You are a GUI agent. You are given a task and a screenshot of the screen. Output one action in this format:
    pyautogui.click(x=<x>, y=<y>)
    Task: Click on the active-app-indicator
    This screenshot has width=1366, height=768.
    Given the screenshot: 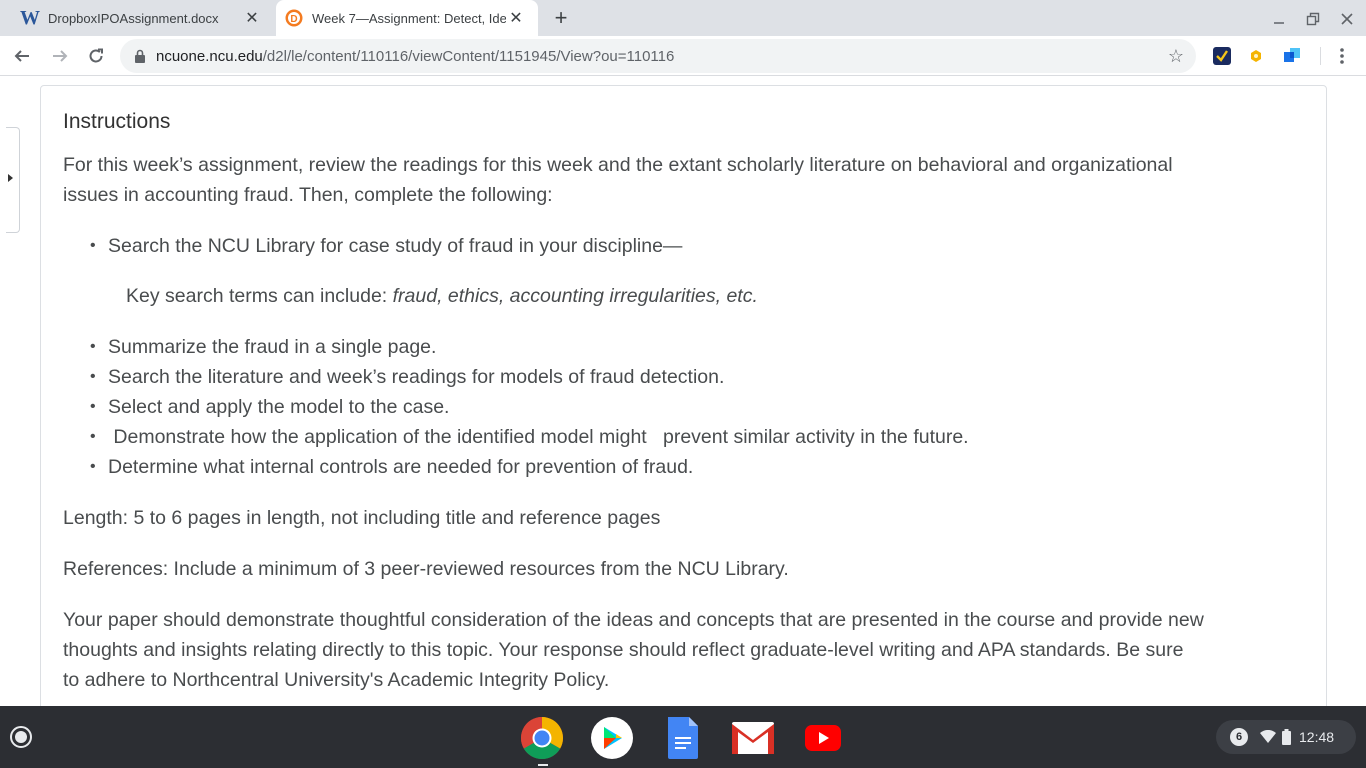 What is the action you would take?
    pyautogui.click(x=543, y=765)
    